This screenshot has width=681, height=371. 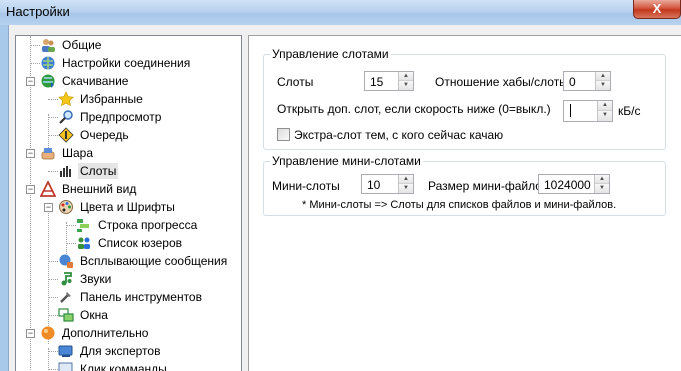 What do you see at coordinates (78, 153) in the screenshot?
I see `tree-item-label: Шара` at bounding box center [78, 153].